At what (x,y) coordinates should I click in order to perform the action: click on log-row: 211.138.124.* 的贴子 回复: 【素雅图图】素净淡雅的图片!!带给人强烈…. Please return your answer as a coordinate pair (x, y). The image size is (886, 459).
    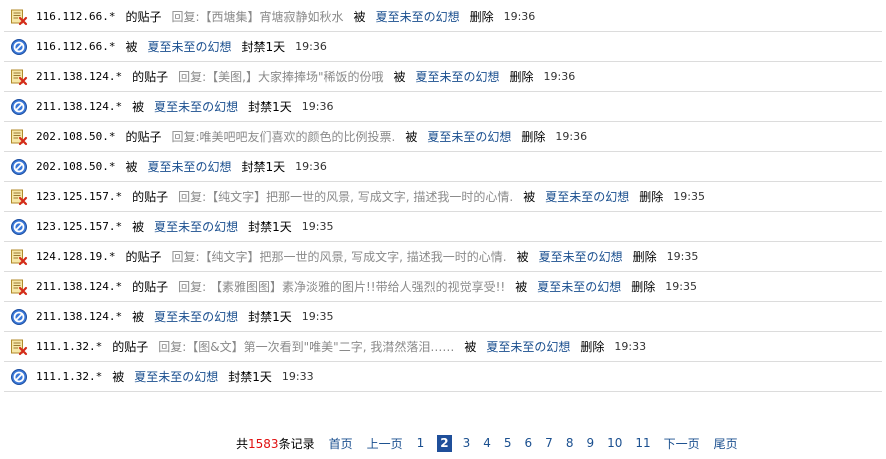
    Looking at the image, I should click on (443, 287).